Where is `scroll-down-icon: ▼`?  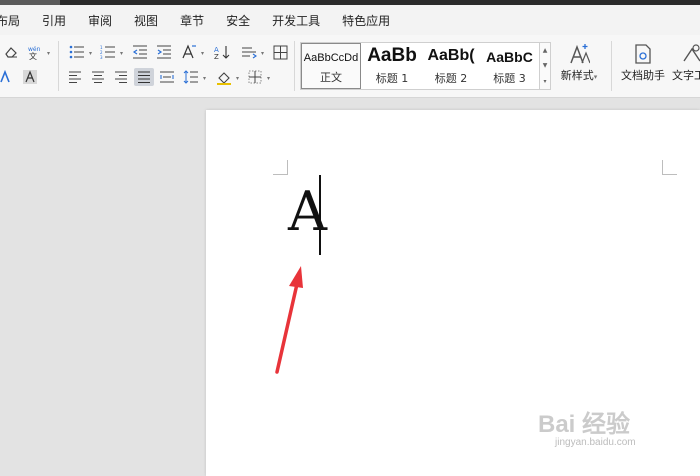 scroll-down-icon: ▼ is located at coordinates (545, 65).